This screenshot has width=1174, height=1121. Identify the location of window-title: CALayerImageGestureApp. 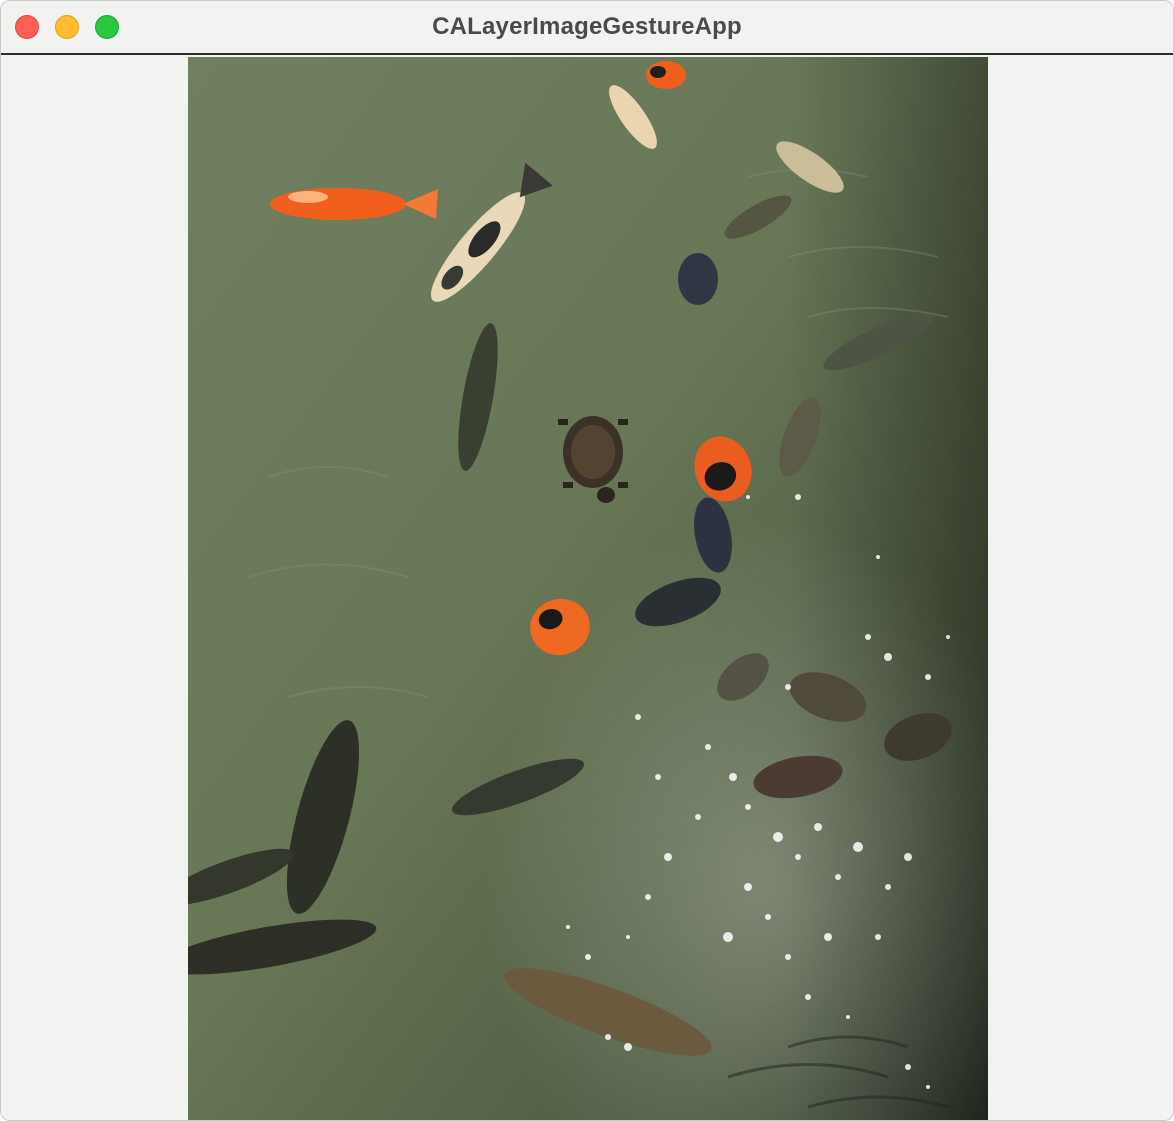
(587, 26).